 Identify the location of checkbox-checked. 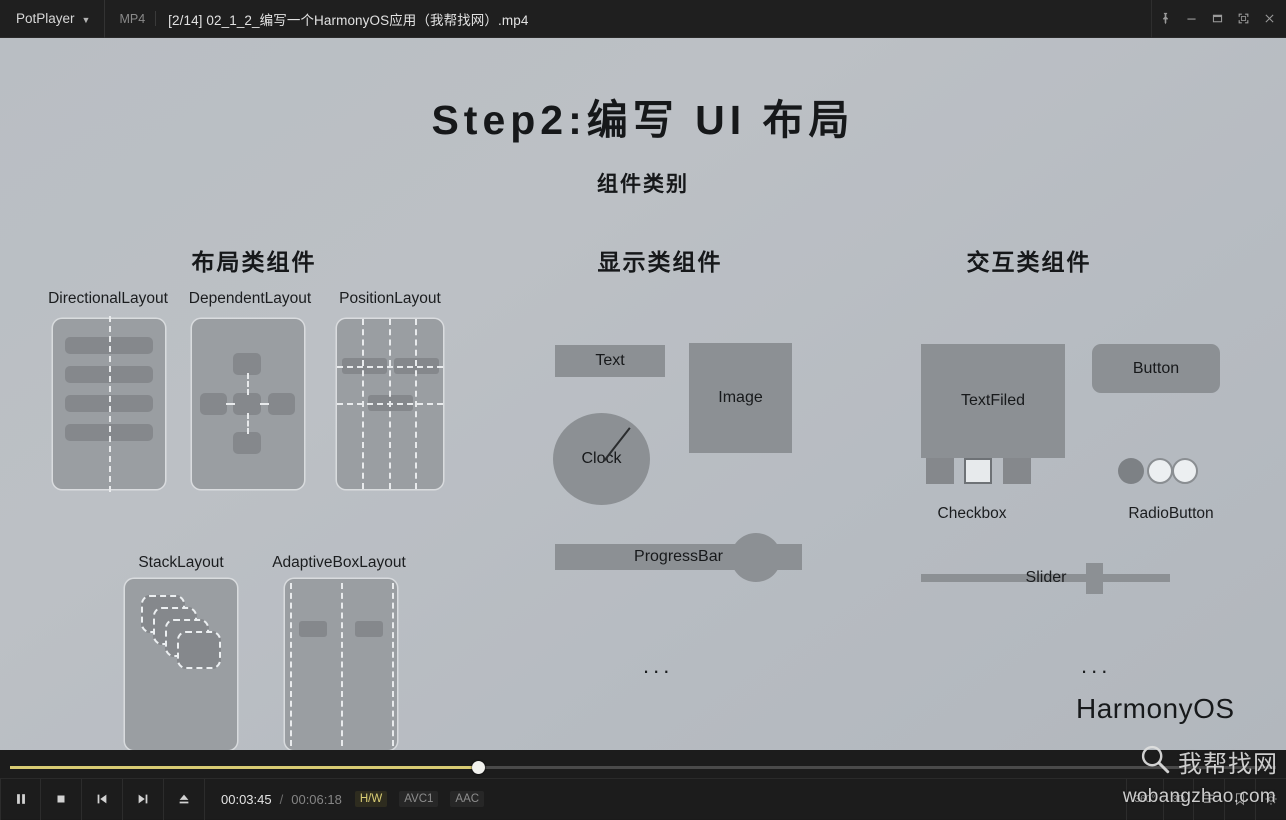
(978, 471).